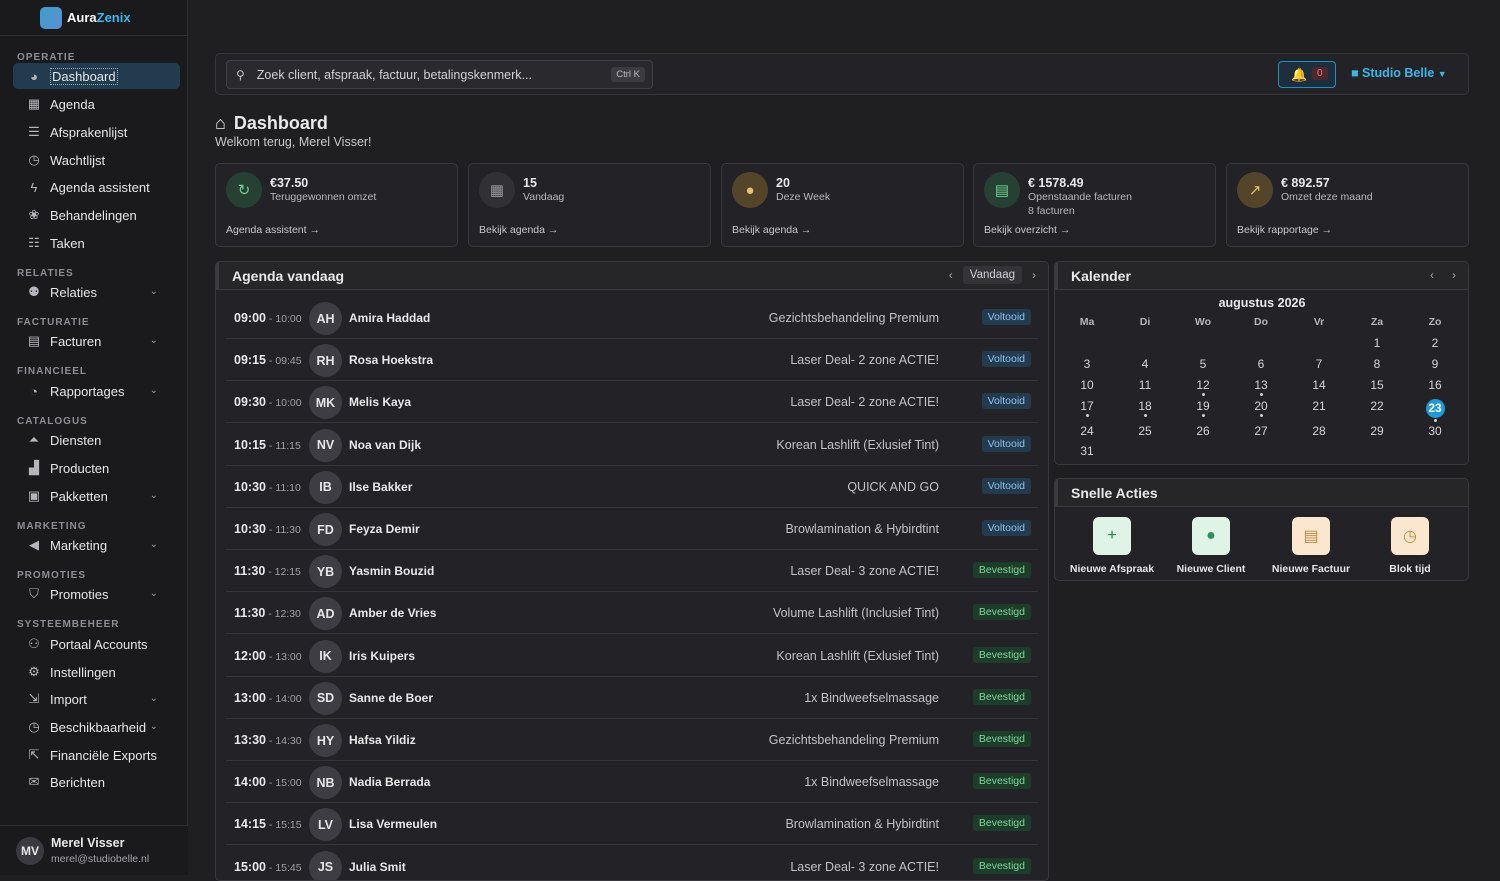 Image resolution: width=1500 pixels, height=881 pixels. I want to click on client-name: Amira Haddad, so click(389, 318).